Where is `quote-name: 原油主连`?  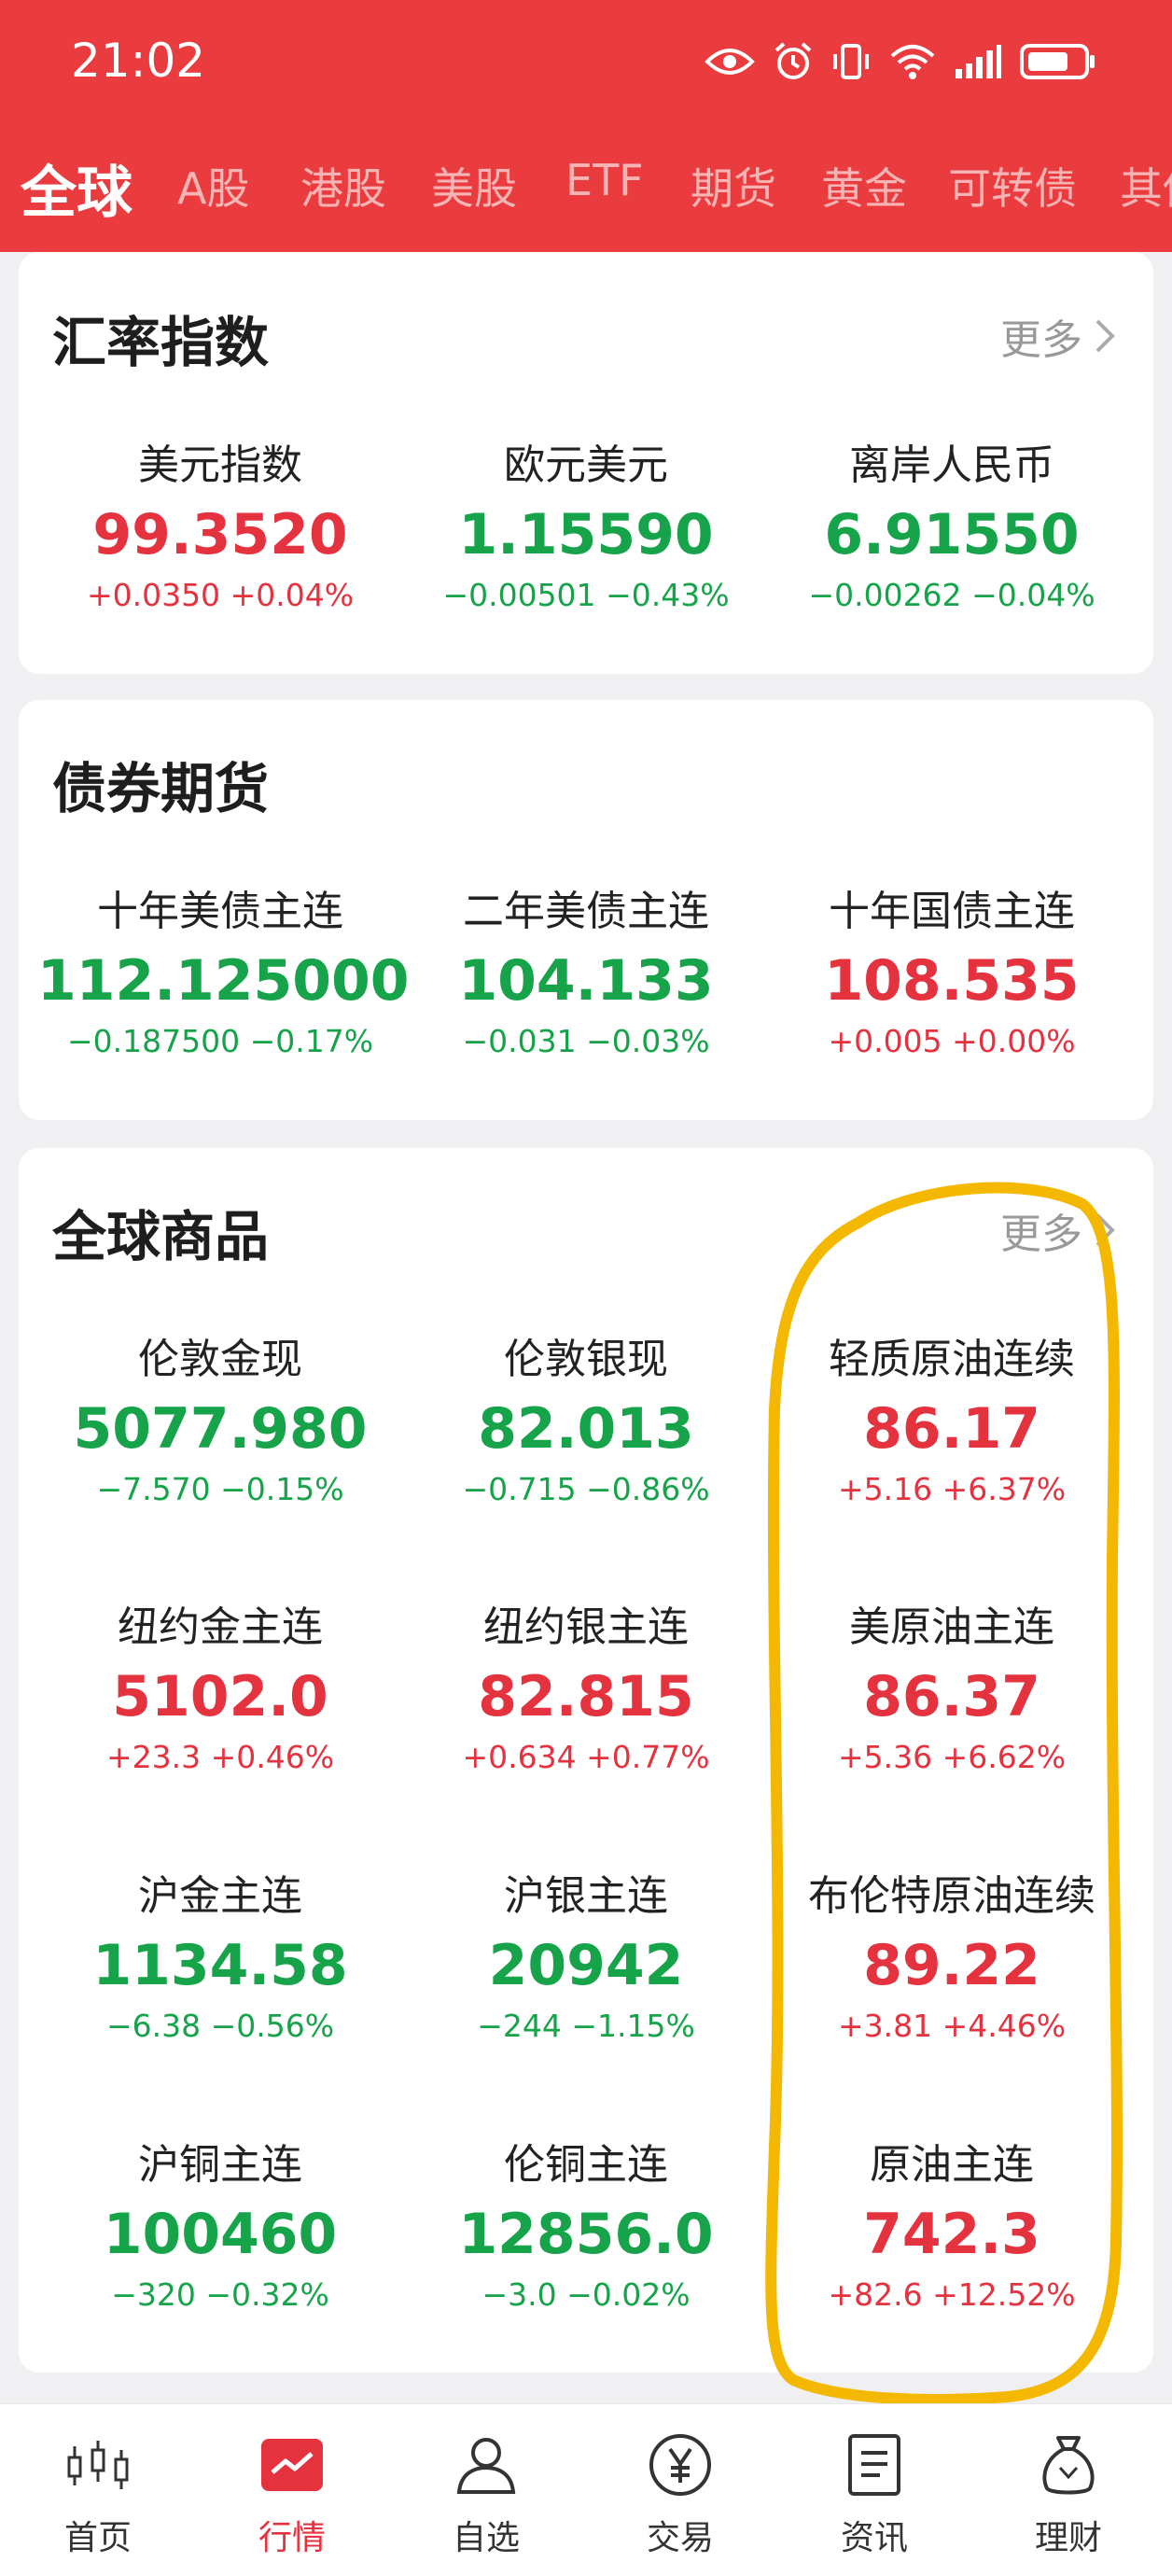 quote-name: 原油主连 is located at coordinates (952, 2165).